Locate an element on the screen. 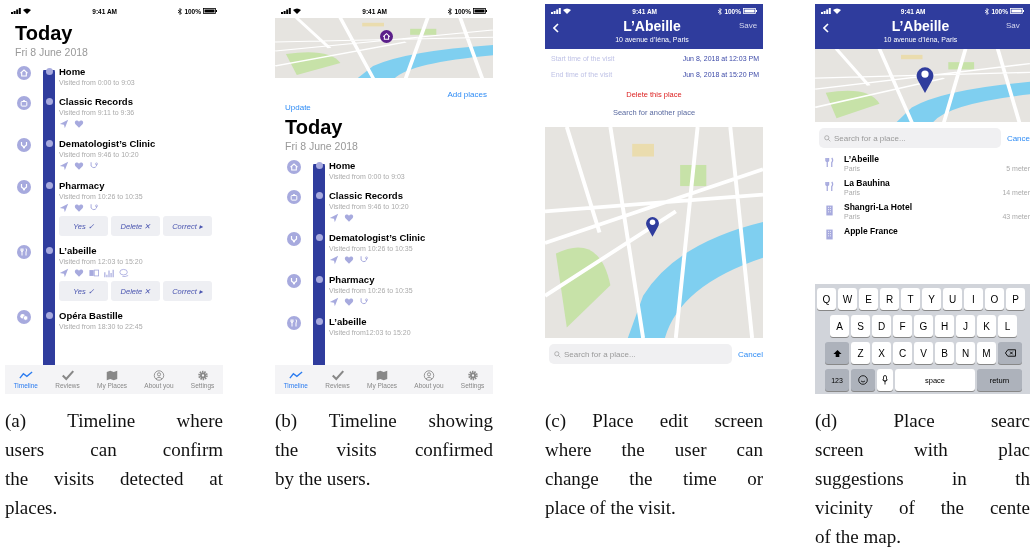 The image size is (1030, 553). place-name: La Bauhina is located at coordinates (937, 183).